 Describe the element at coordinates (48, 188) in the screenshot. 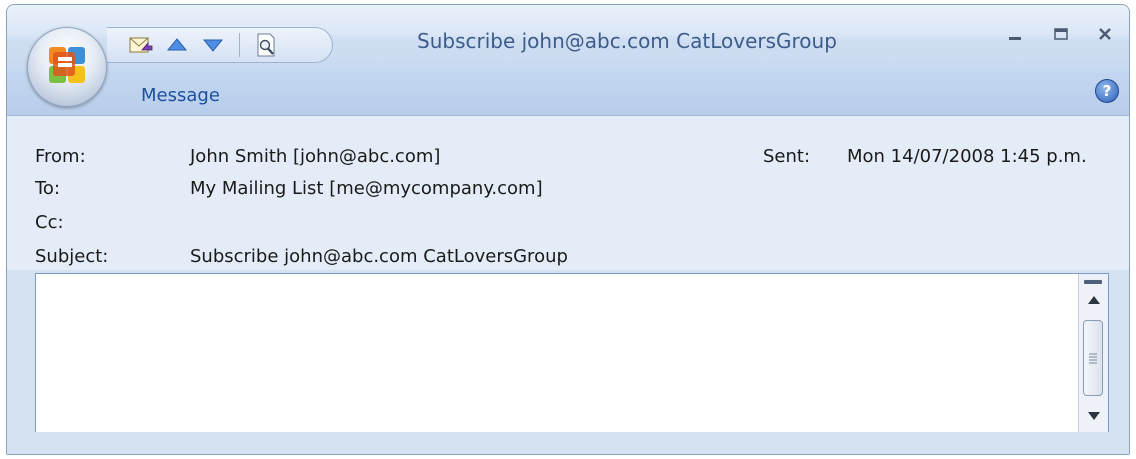

I see `to-label: To:` at that location.